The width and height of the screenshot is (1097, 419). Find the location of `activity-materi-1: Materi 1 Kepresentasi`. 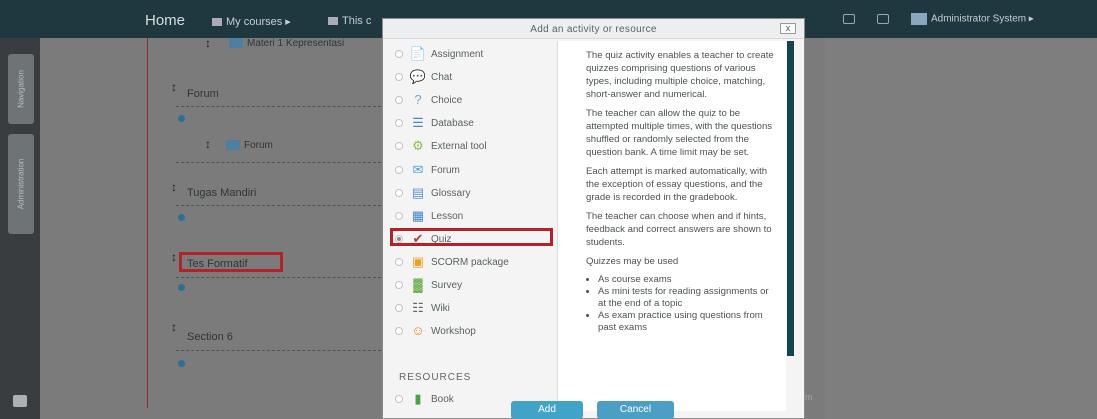

activity-materi-1: Materi 1 Kepresentasi is located at coordinates (286, 43).